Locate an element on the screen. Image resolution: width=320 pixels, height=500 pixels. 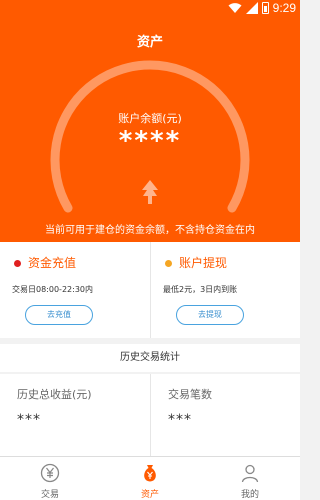
signal-icon is located at coordinates (251, 8).